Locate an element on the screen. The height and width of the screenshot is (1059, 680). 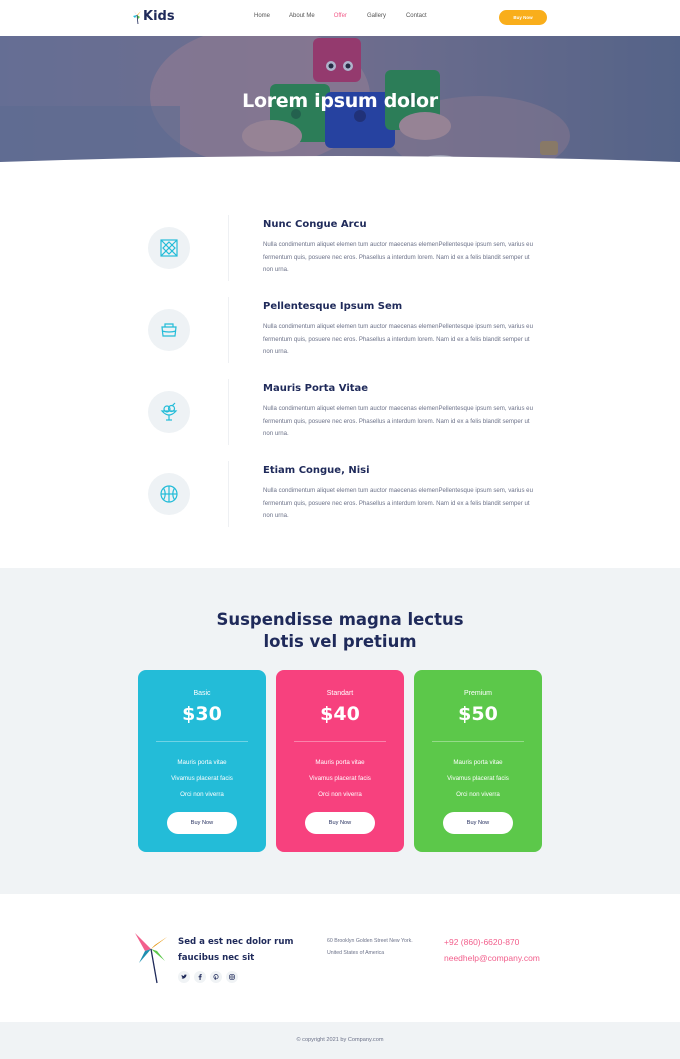
plan-price: $40 is located at coordinates (340, 714).